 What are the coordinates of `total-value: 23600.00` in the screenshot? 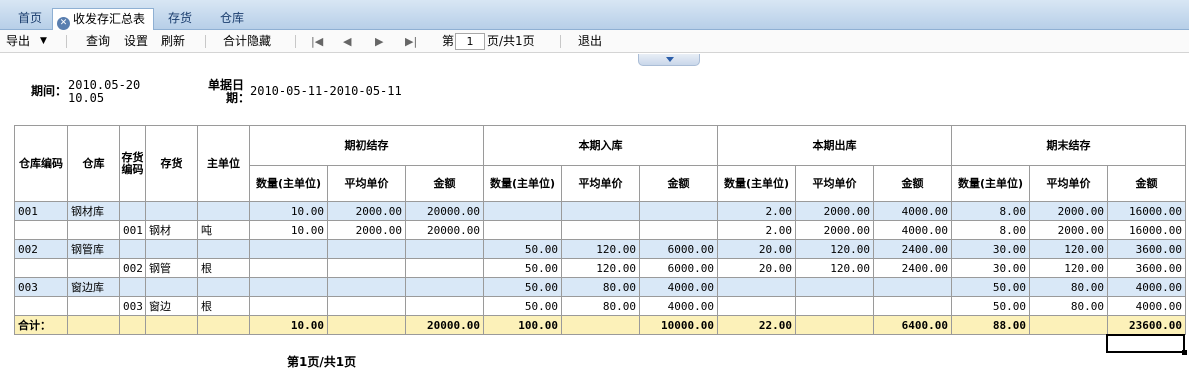 It's located at (1146, 325).